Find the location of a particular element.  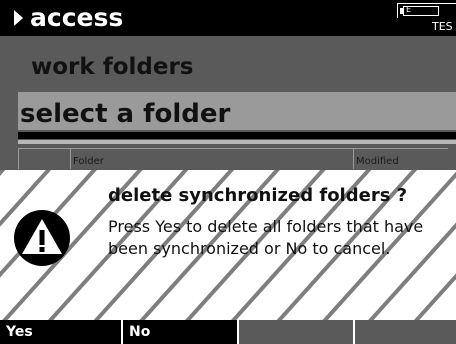

column-modified: Modified is located at coordinates (400, 158).